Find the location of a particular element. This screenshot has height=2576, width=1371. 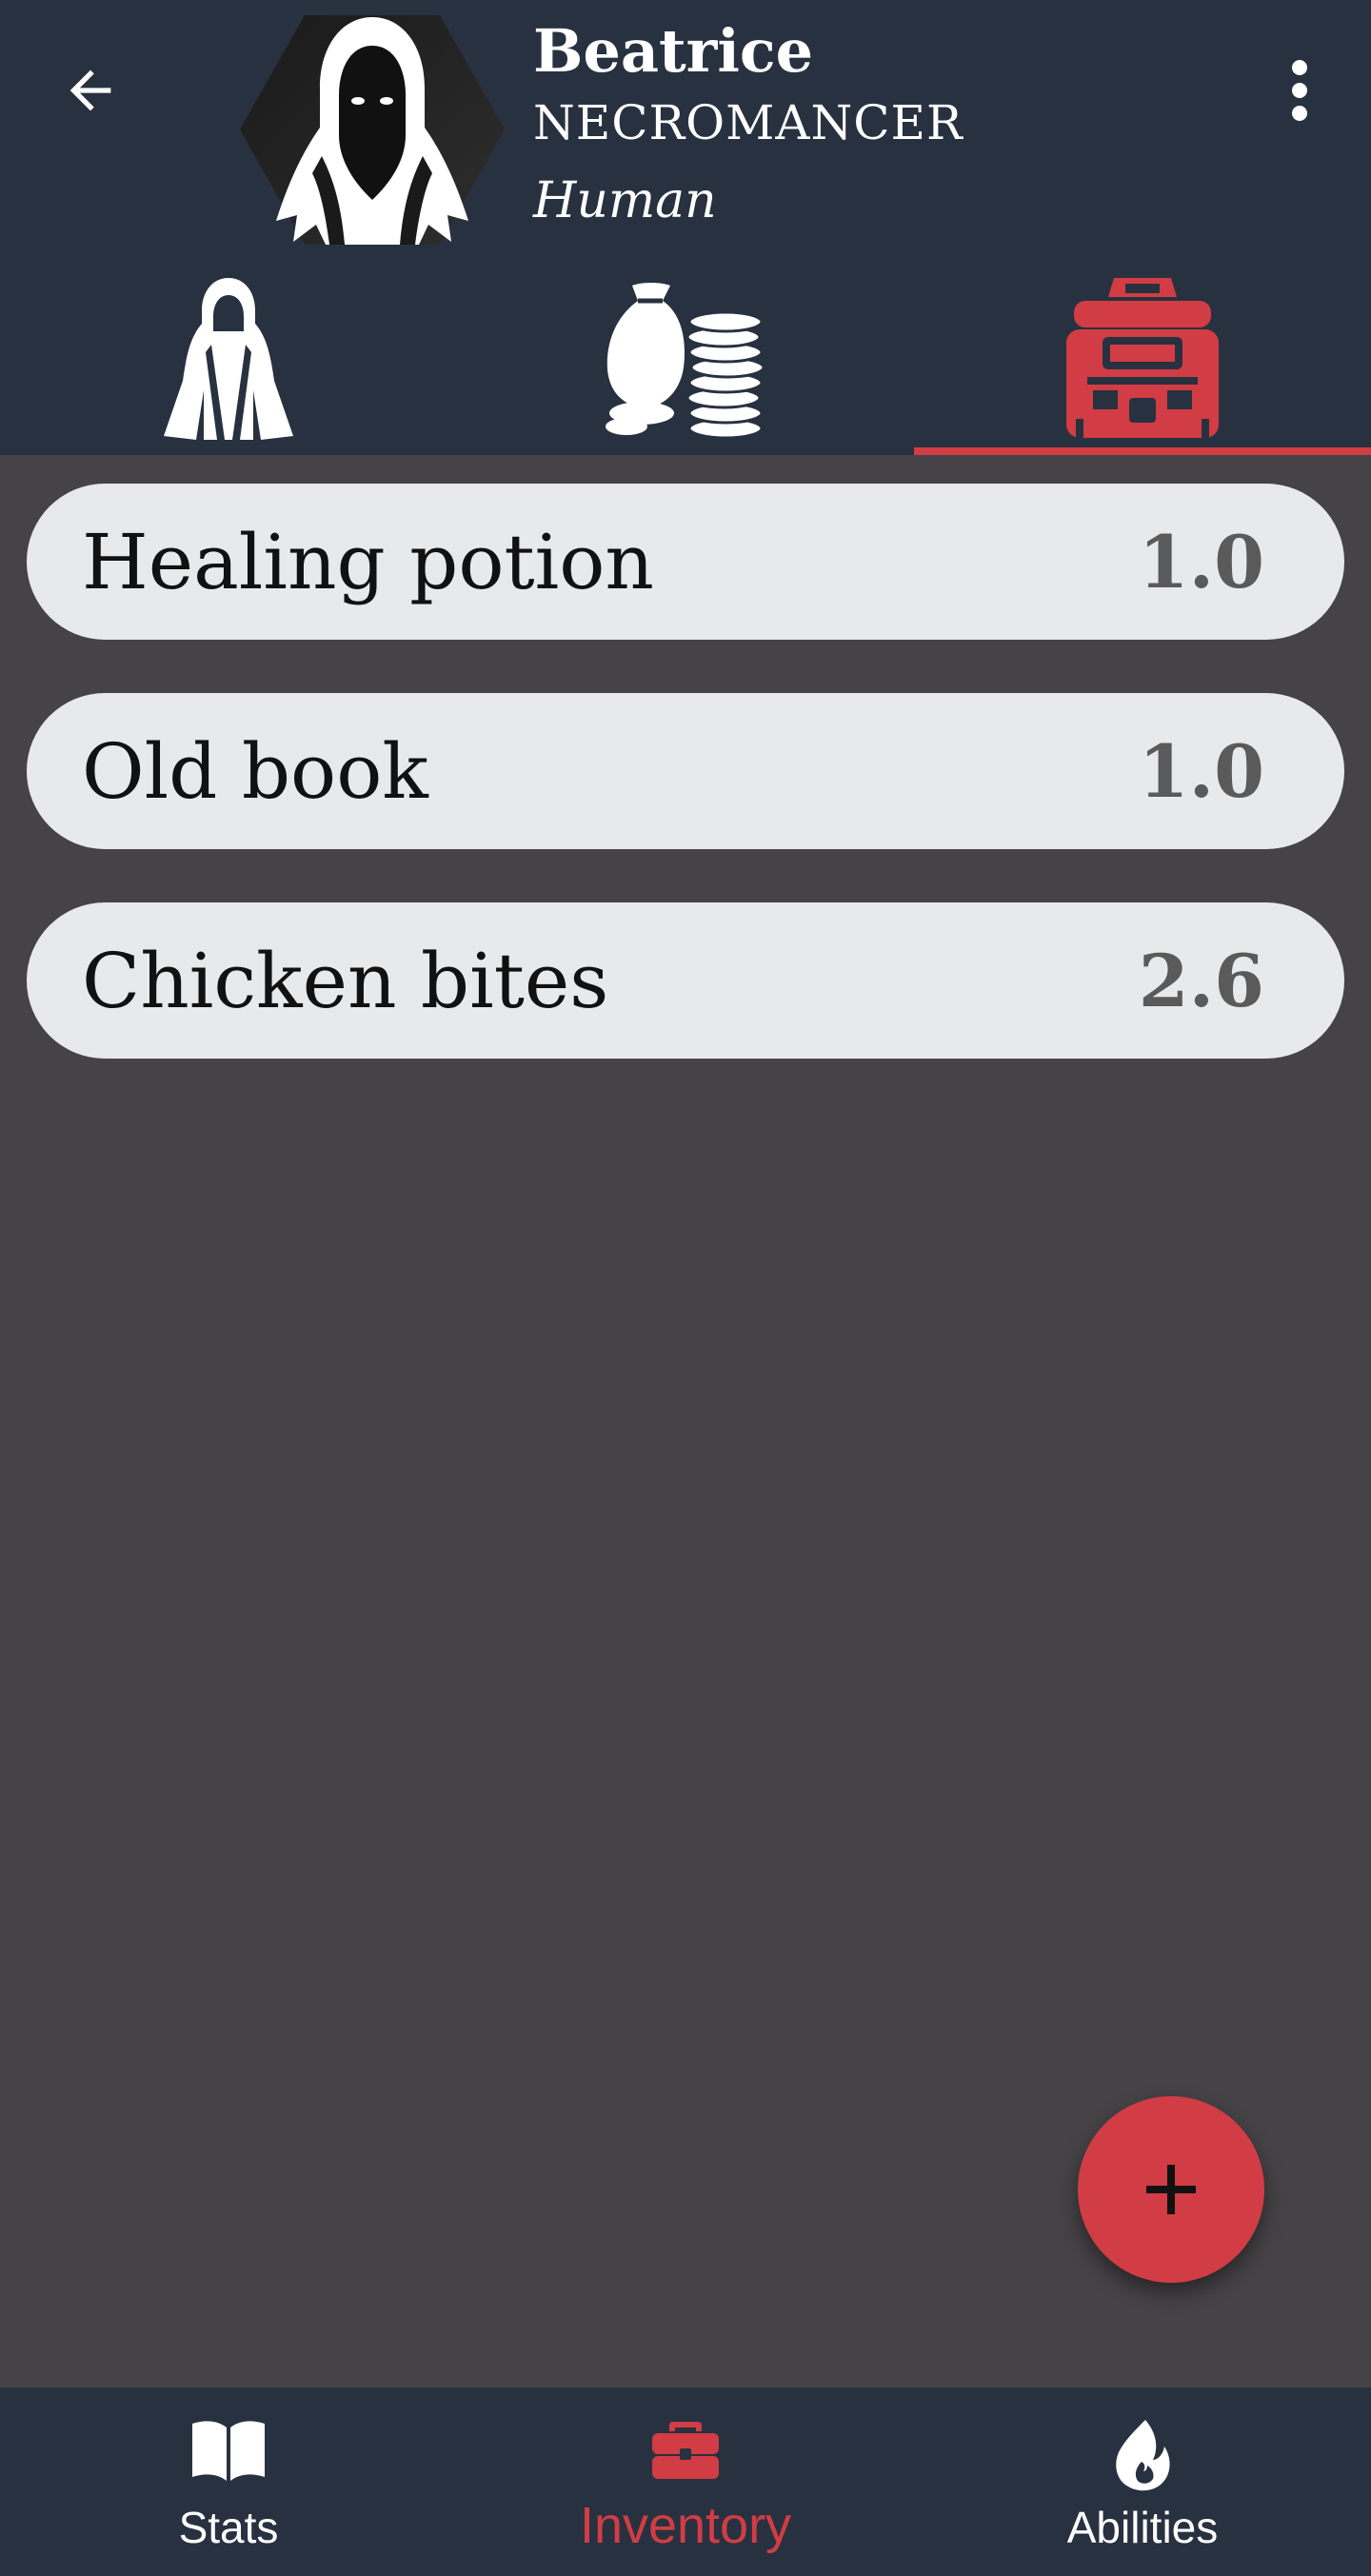

tab-wealth is located at coordinates (685, 358).